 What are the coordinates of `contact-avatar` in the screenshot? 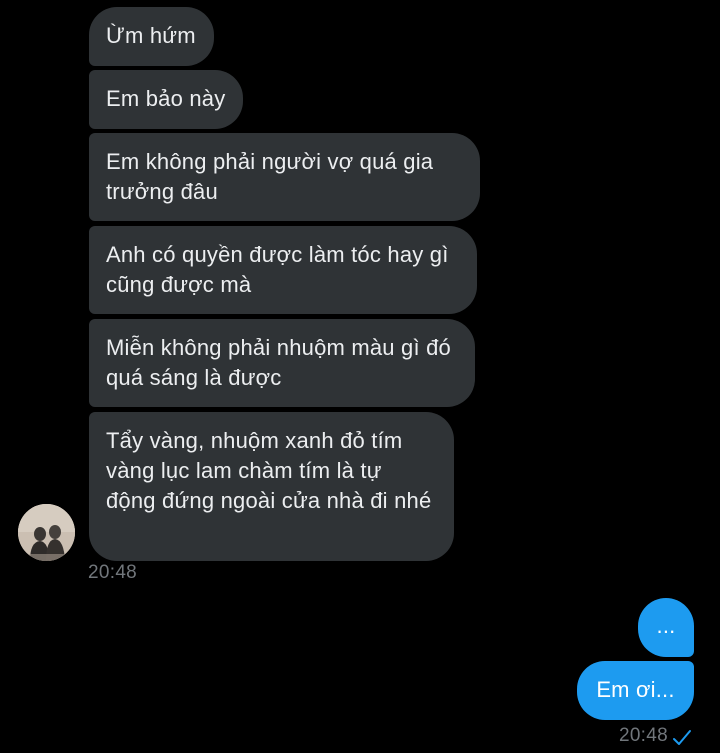 It's located at (46, 532).